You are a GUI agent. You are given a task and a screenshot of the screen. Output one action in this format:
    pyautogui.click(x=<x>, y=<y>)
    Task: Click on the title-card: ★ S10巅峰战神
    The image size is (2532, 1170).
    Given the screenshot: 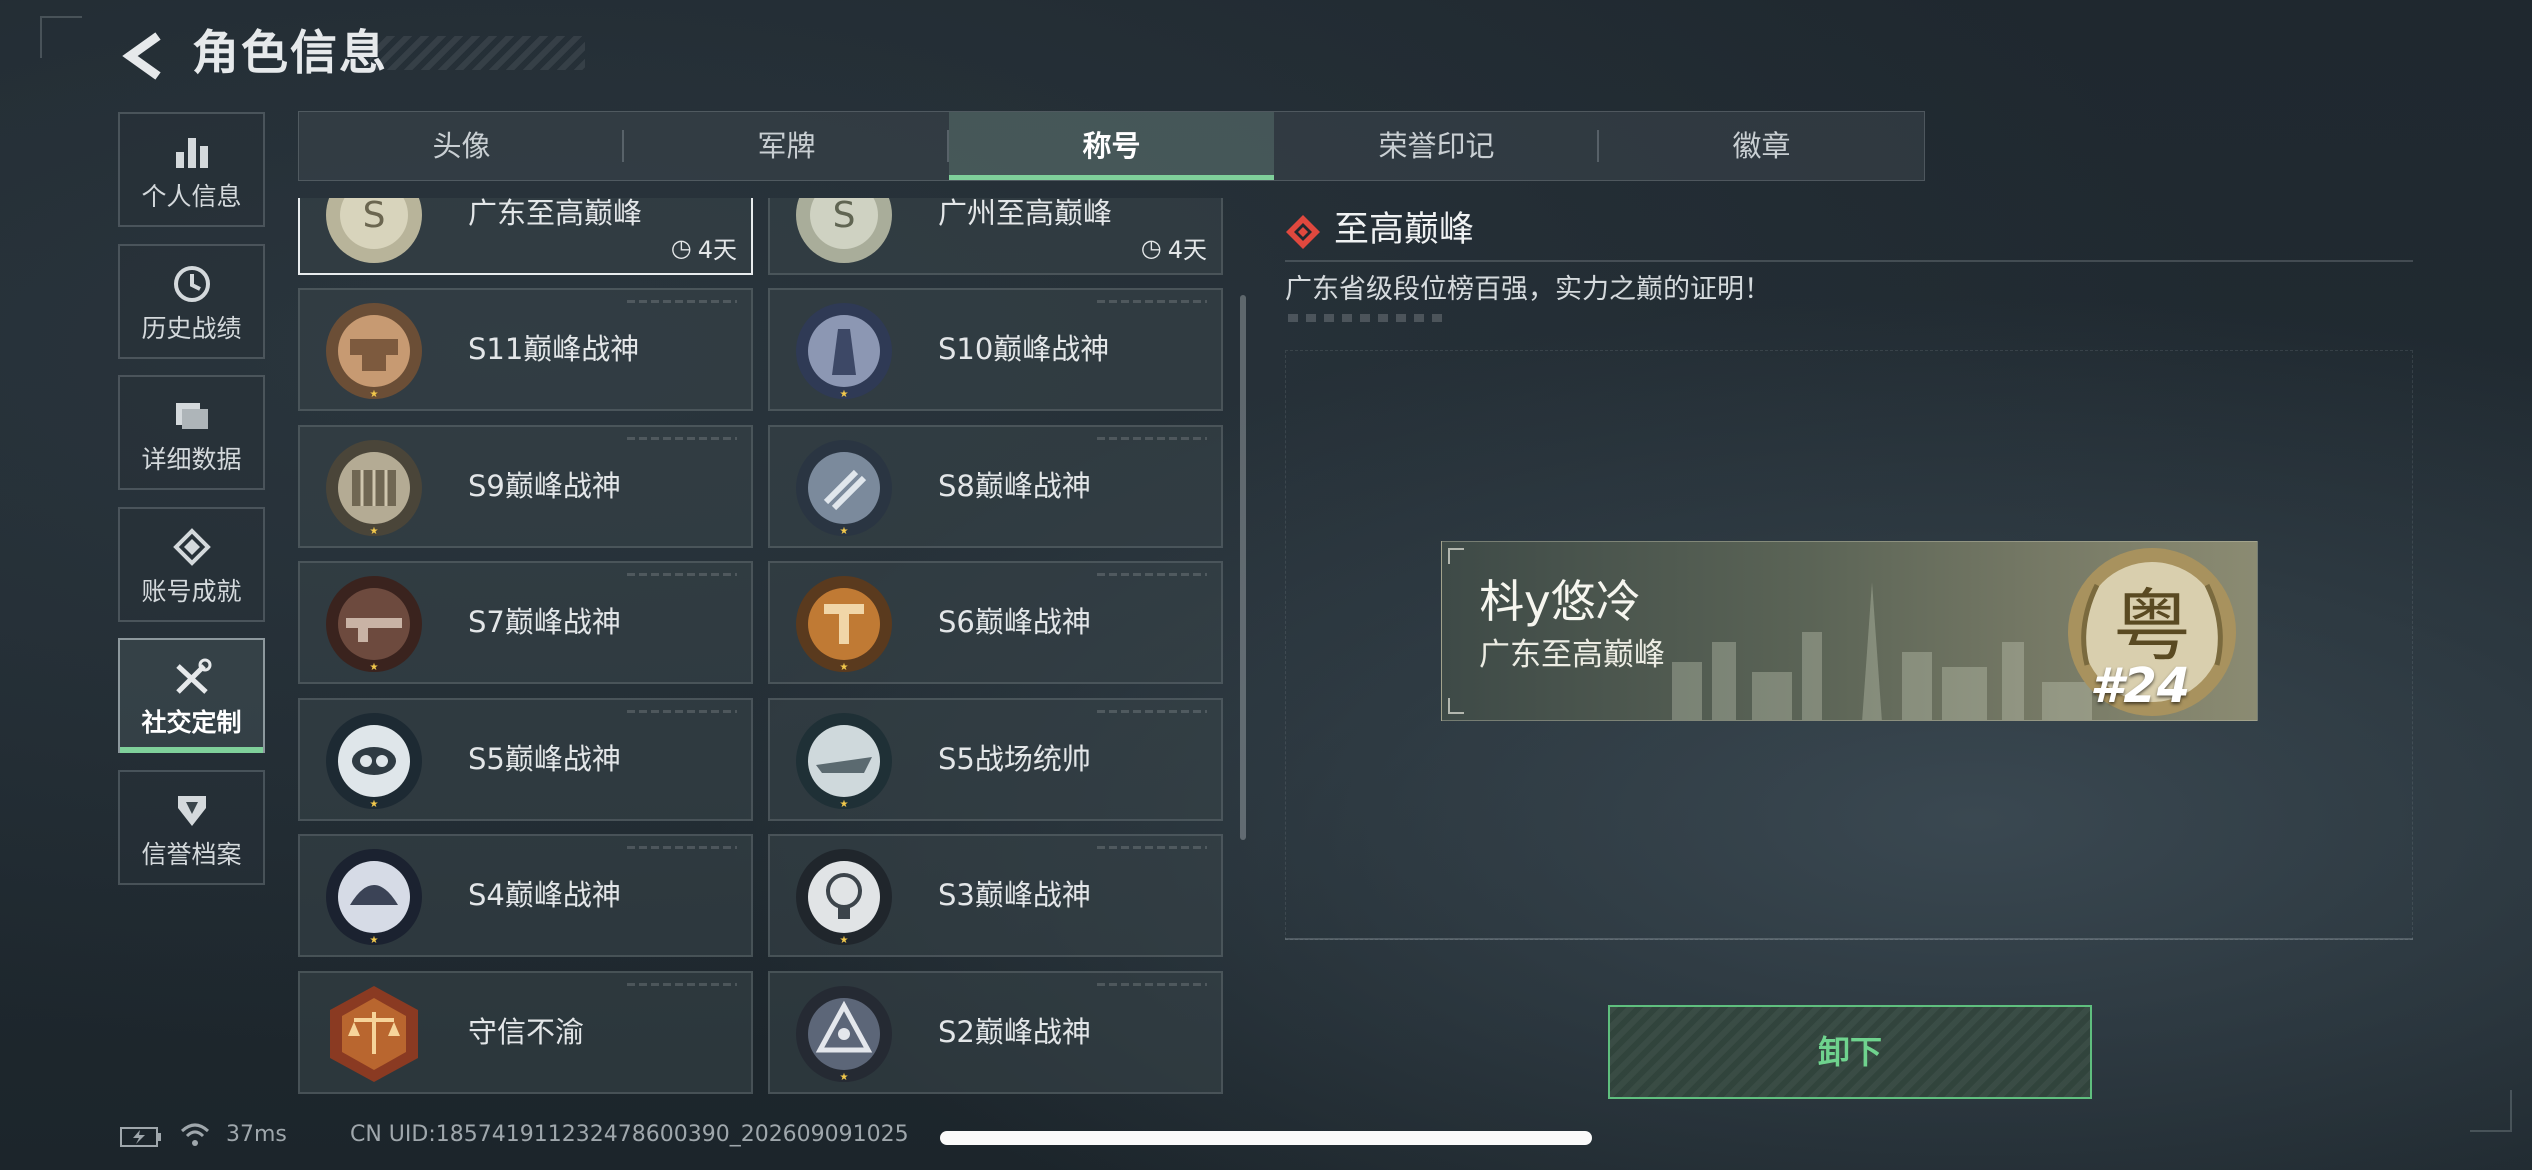 What is the action you would take?
    pyautogui.click(x=995, y=349)
    